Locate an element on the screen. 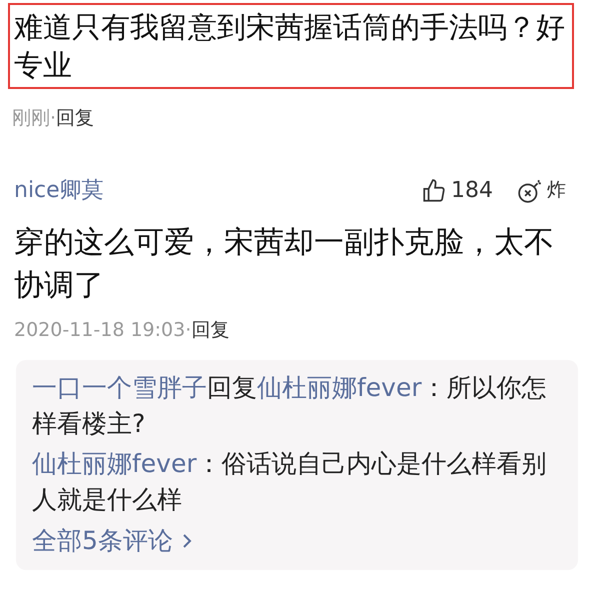  username-link: nice卿莫 is located at coordinates (59, 190).